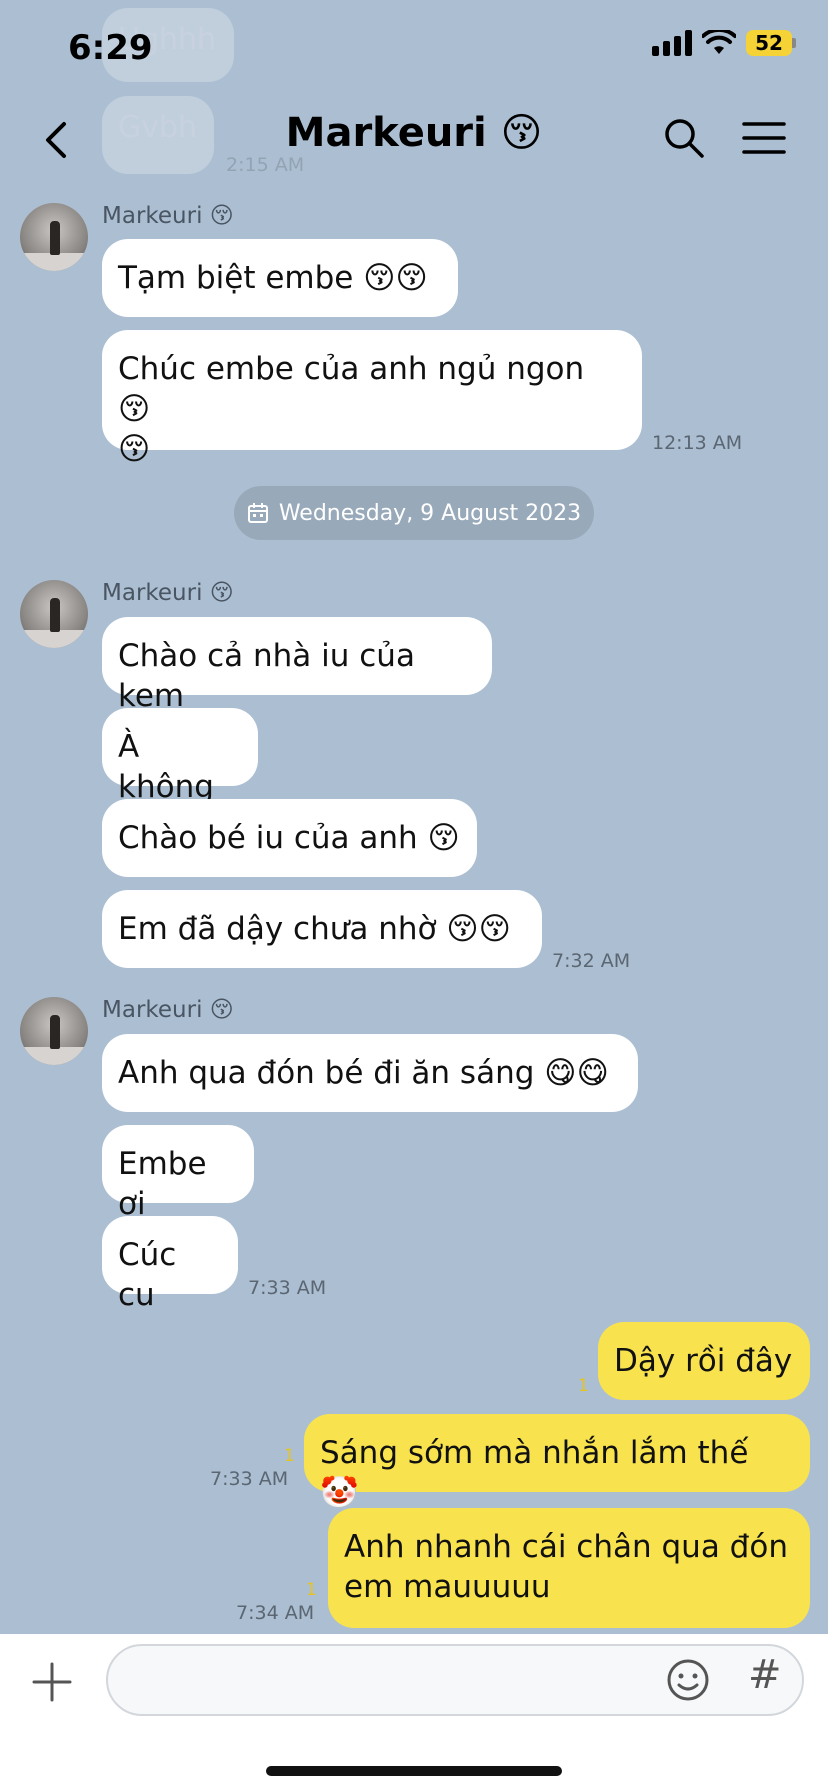  What do you see at coordinates (764, 138) in the screenshot?
I see `menu-icon` at bounding box center [764, 138].